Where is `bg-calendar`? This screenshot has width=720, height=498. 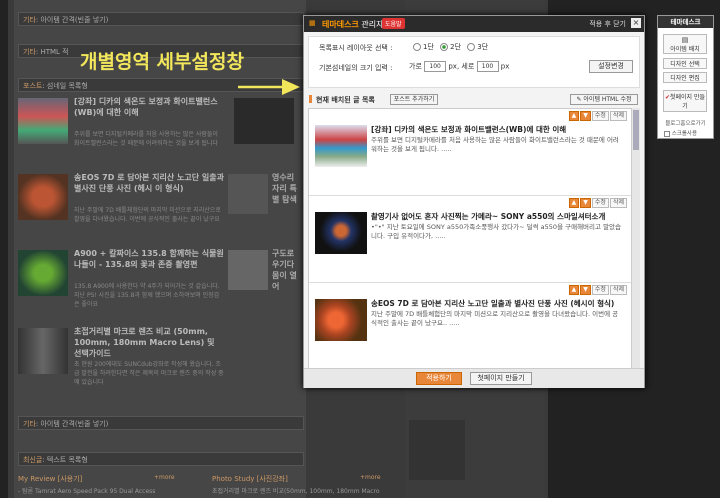
bg-calendar is located at coordinates (437, 450).